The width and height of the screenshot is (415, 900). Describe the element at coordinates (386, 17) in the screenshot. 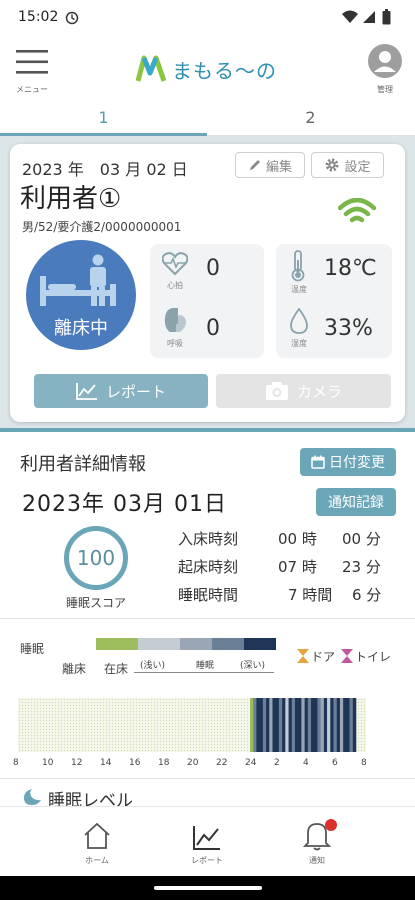

I see `battery-icon` at that location.